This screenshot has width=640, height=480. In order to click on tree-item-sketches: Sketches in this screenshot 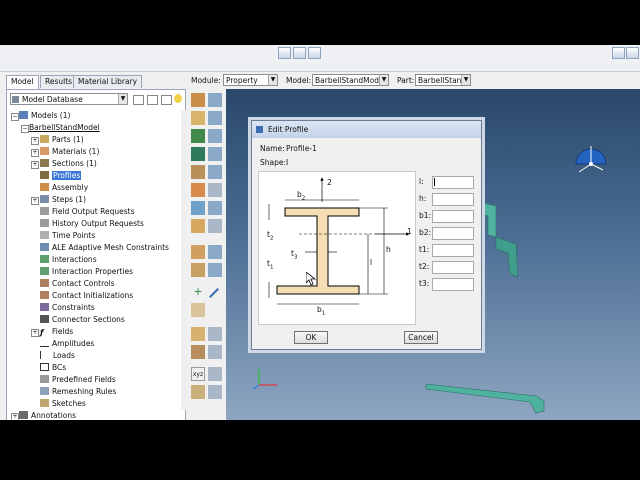, I will do `click(63, 404)`.